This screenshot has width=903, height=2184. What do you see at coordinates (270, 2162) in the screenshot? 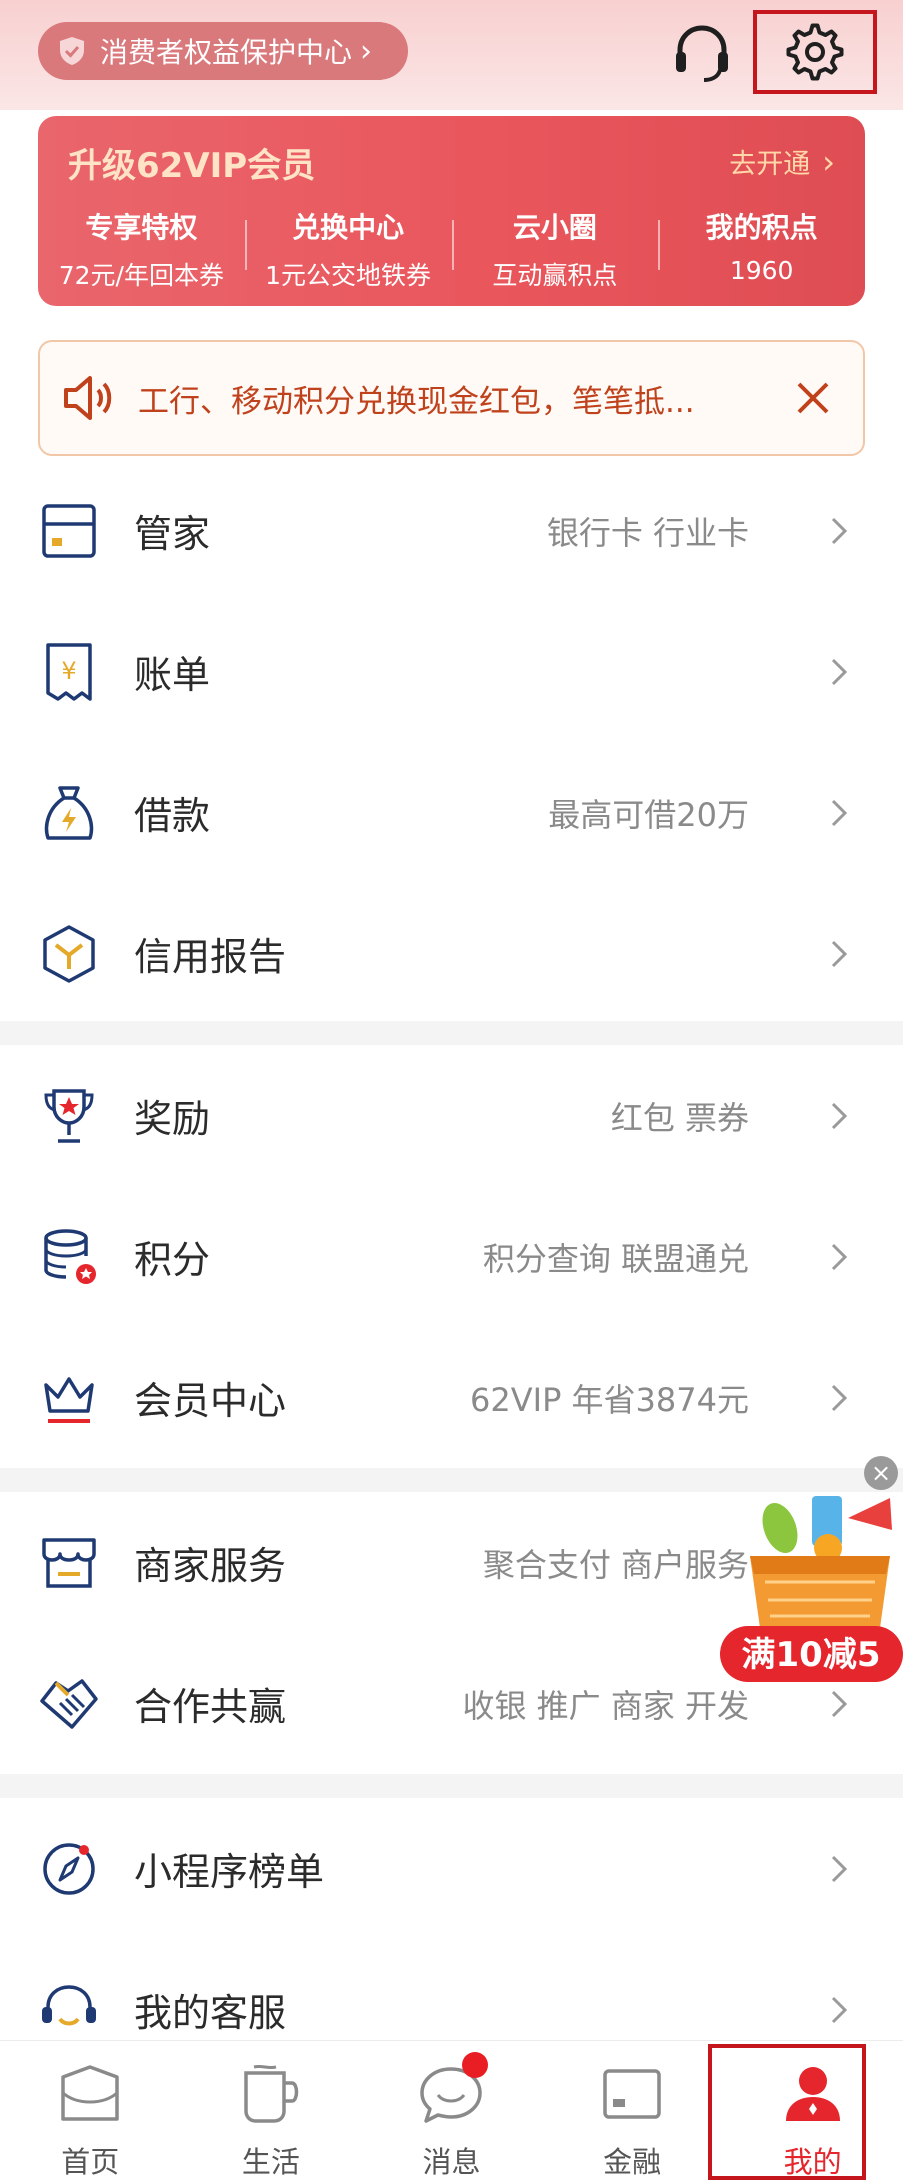
I see `tab-label: 生活` at bounding box center [270, 2162].